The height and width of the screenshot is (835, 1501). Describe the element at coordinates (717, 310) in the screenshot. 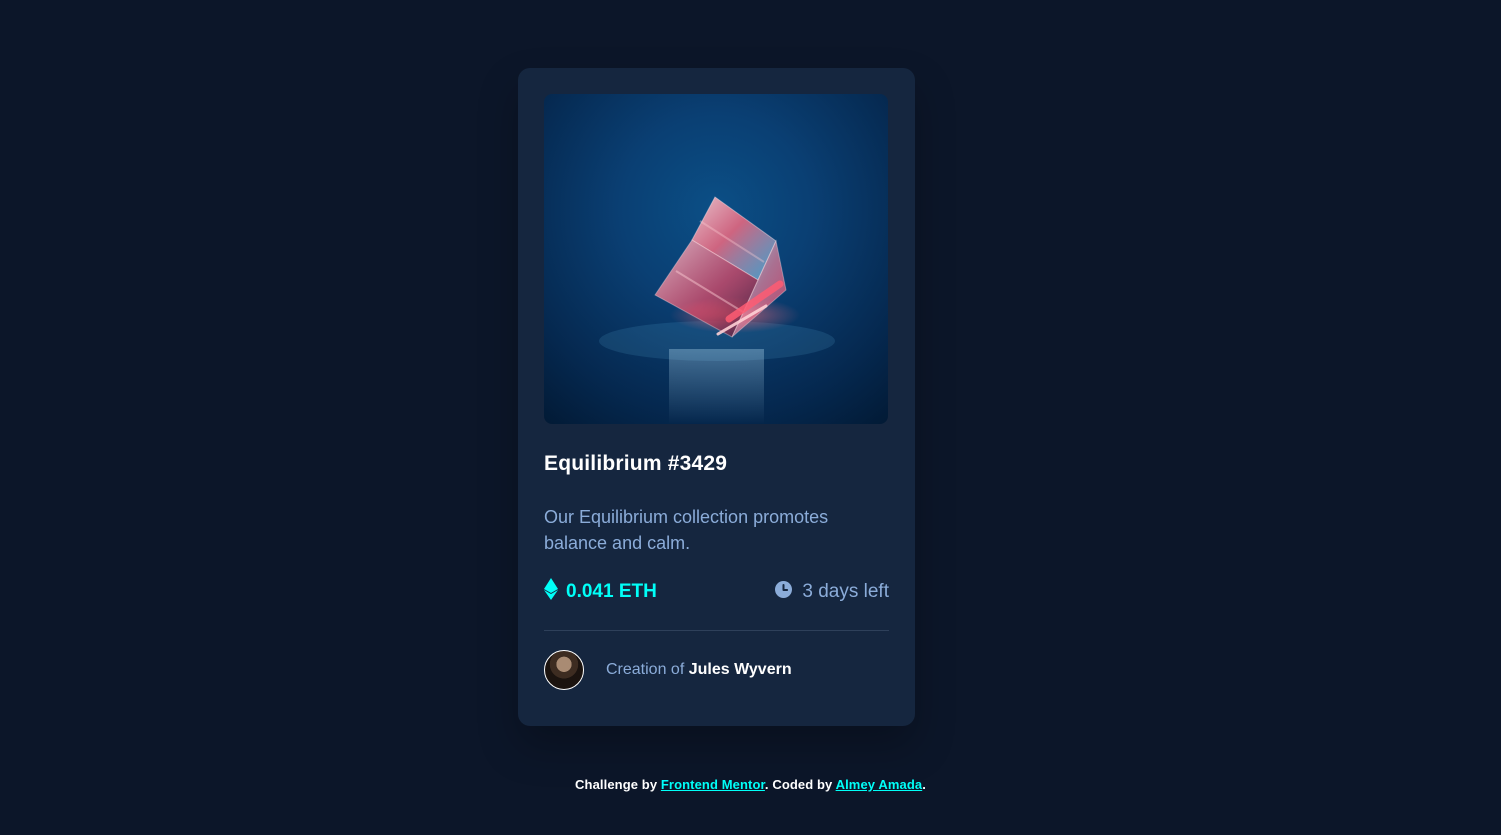

I see `cube-artwork` at that location.